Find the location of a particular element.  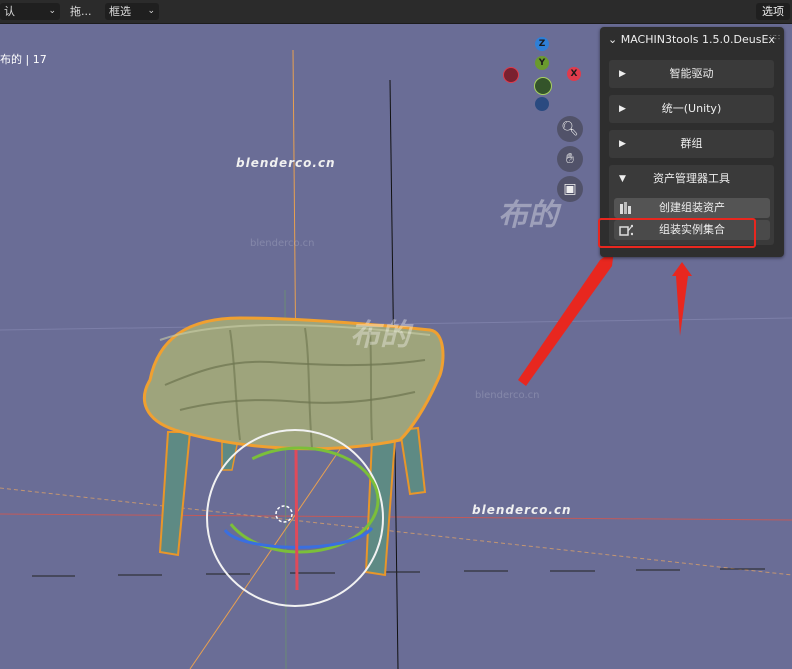

camera-icon: ▣ is located at coordinates (570, 189).